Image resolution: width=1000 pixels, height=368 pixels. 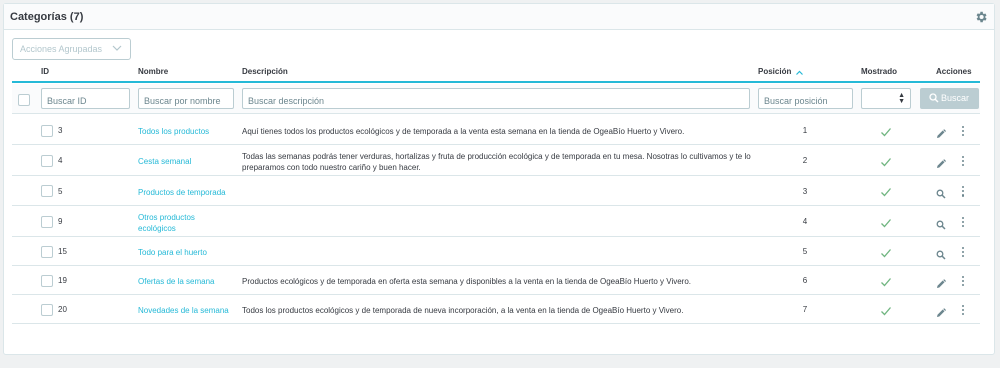 What do you see at coordinates (496, 98) in the screenshot?
I see `search-description-input` at bounding box center [496, 98].